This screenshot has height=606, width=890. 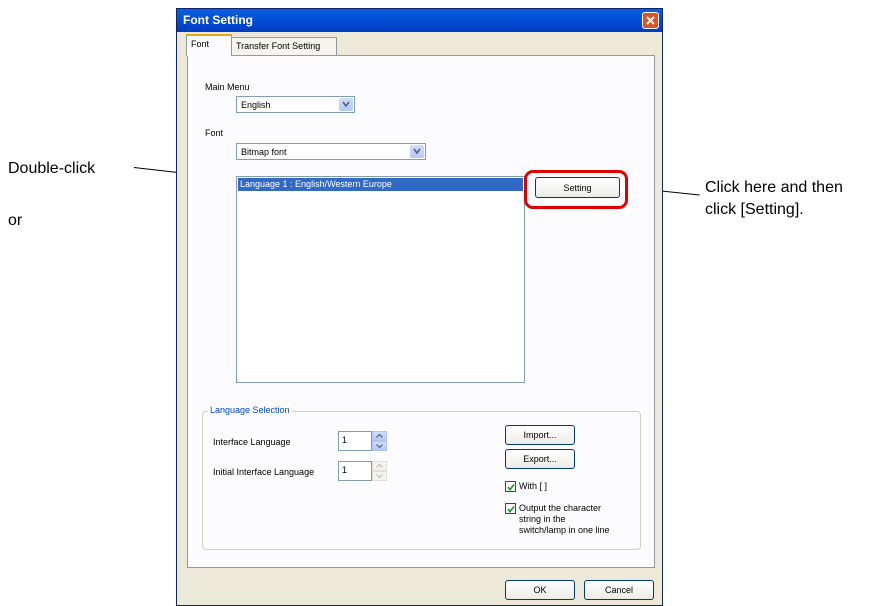 I want to click on language-list: Language 1 : English/Western Europe, so click(x=380, y=279).